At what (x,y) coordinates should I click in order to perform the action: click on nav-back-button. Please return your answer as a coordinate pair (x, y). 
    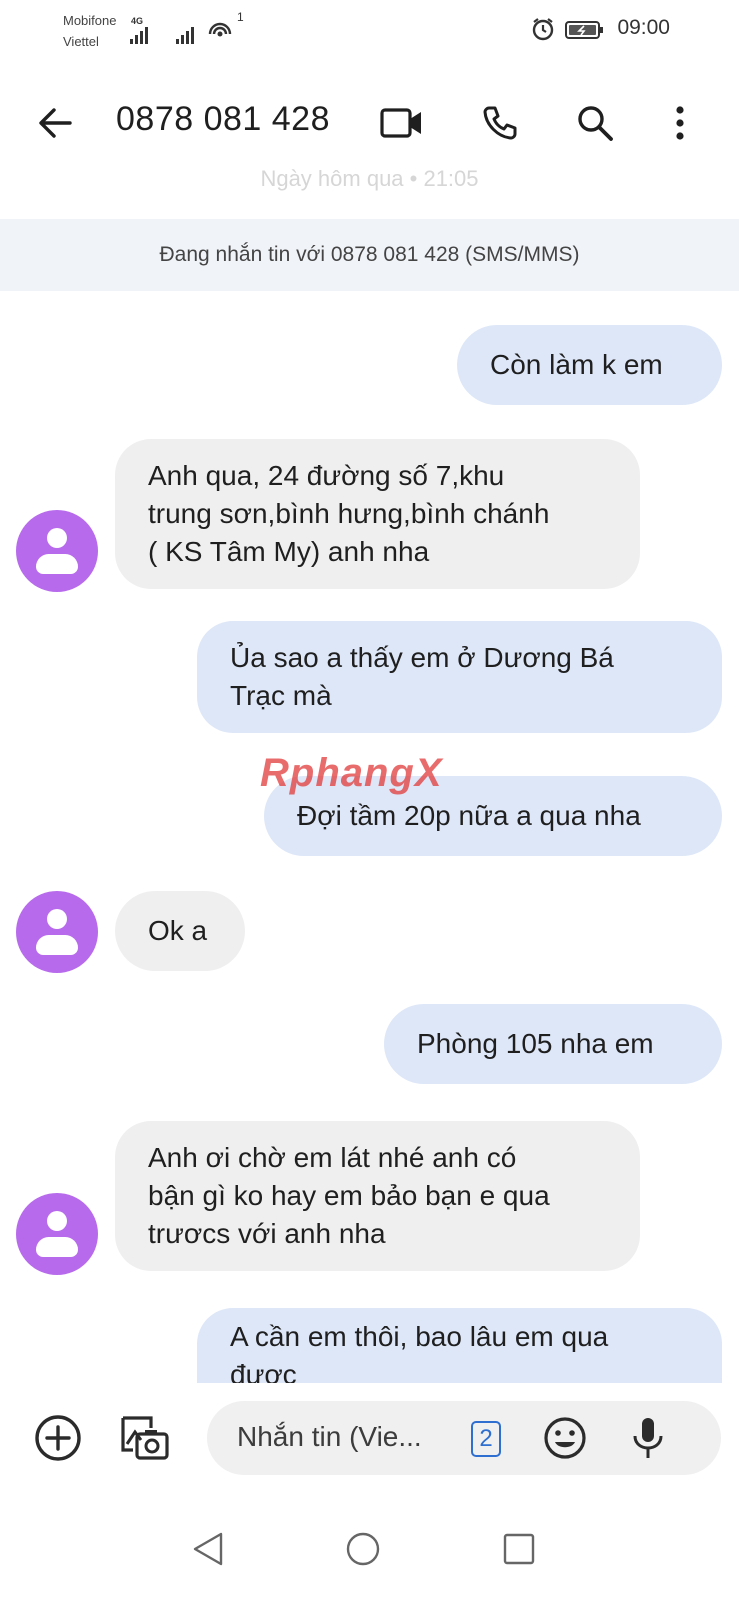
    Looking at the image, I should click on (208, 1549).